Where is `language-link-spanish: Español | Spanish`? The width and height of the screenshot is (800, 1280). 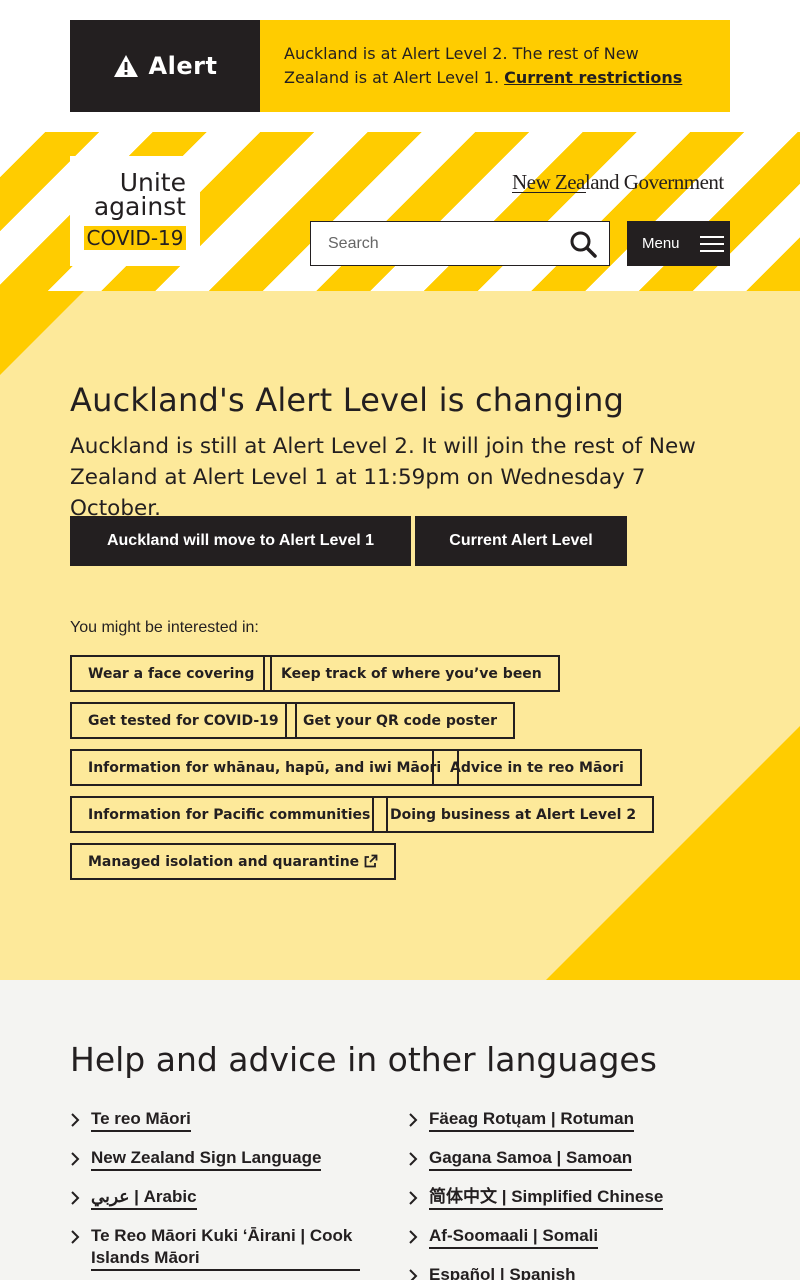 language-link-spanish: Español | Spanish is located at coordinates (502, 1272).